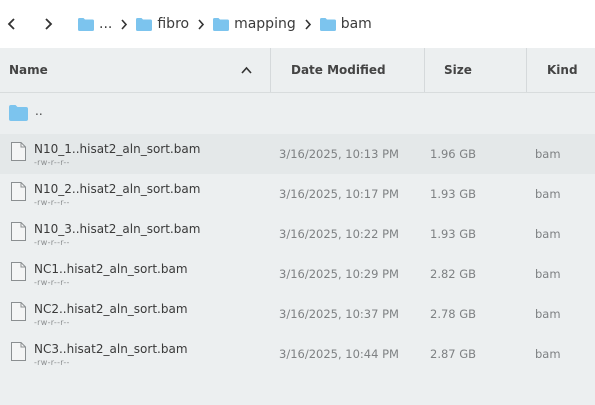  Describe the element at coordinates (453, 354) in the screenshot. I see `file-size: 2.87 GB` at that location.